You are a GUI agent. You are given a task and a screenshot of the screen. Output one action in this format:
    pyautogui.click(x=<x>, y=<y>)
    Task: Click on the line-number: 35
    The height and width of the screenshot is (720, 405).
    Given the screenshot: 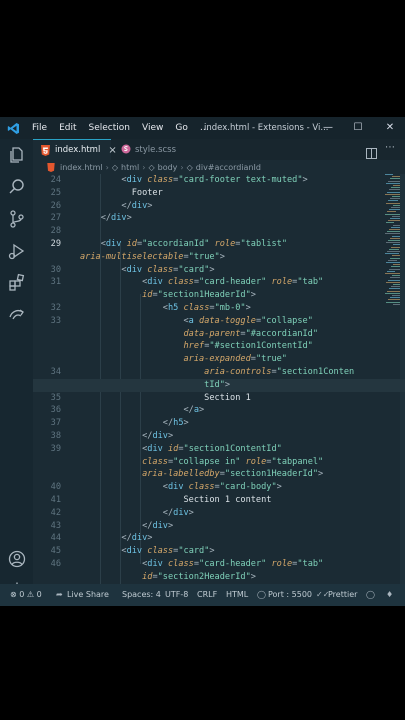 What is the action you would take?
    pyautogui.click(x=55, y=397)
    